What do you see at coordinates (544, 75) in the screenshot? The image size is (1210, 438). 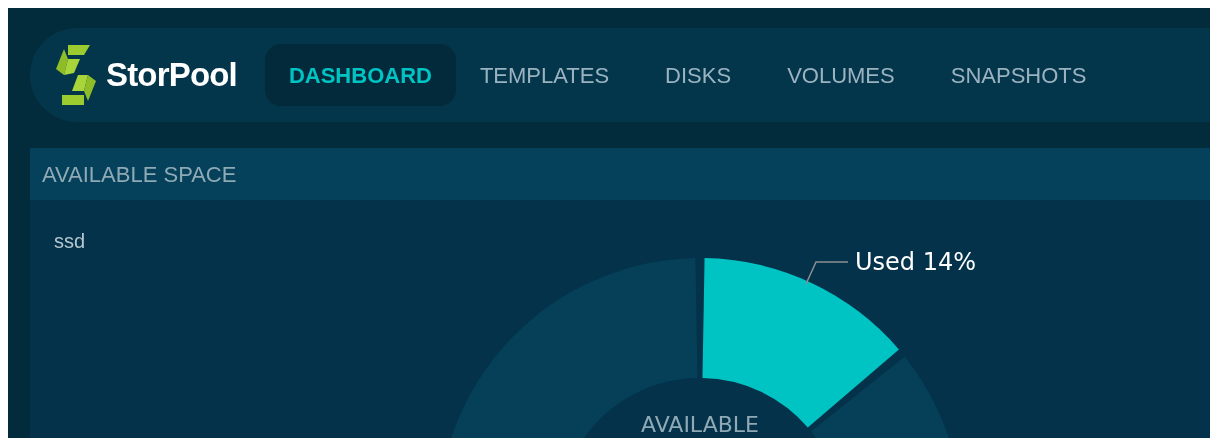 I see `nav-tab: TEMPLATES` at bounding box center [544, 75].